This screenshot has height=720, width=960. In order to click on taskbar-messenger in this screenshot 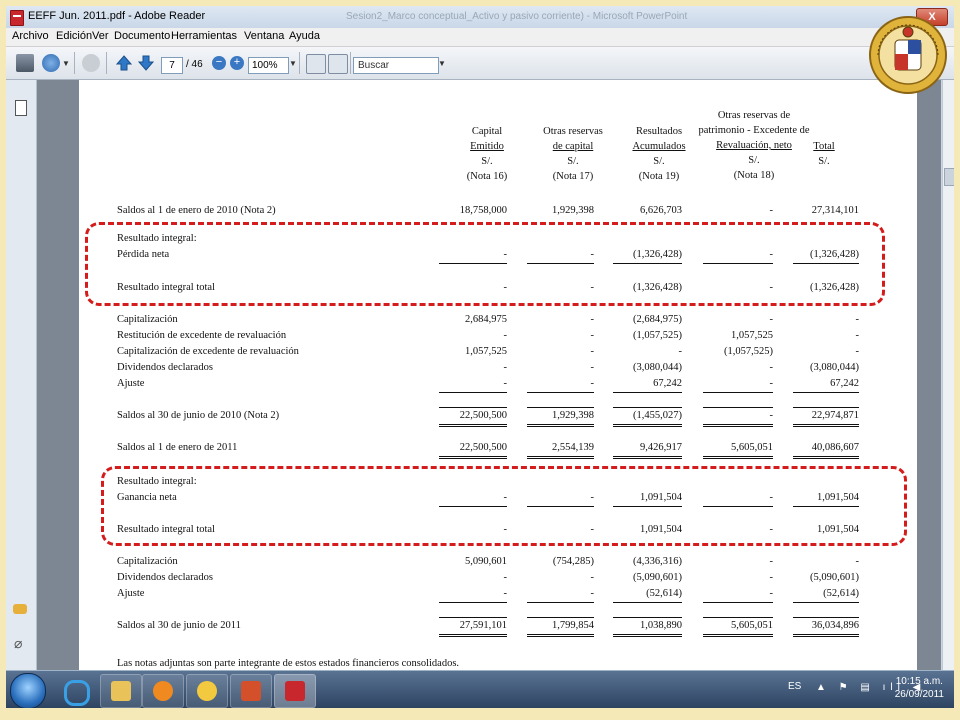, I will do `click(207, 691)`.